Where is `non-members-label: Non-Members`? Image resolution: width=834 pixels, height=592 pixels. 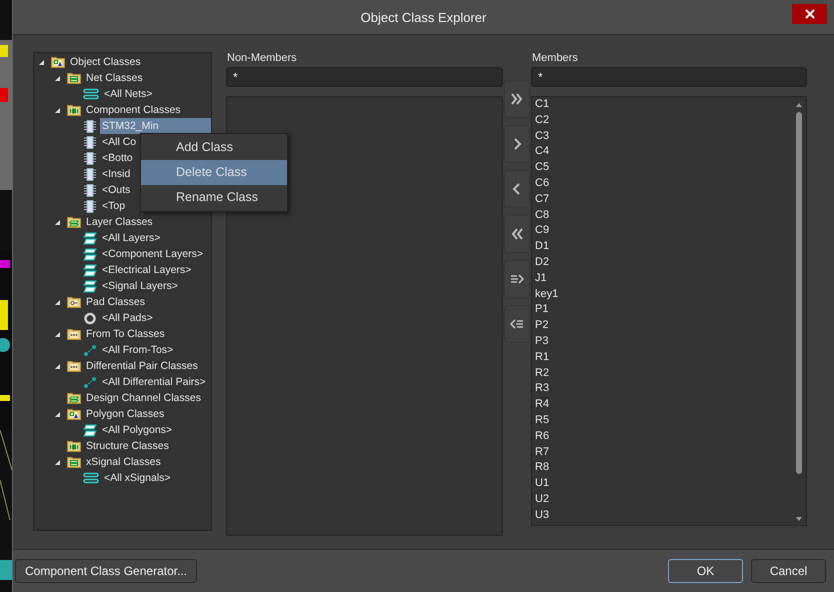 non-members-label: Non-Members is located at coordinates (262, 58).